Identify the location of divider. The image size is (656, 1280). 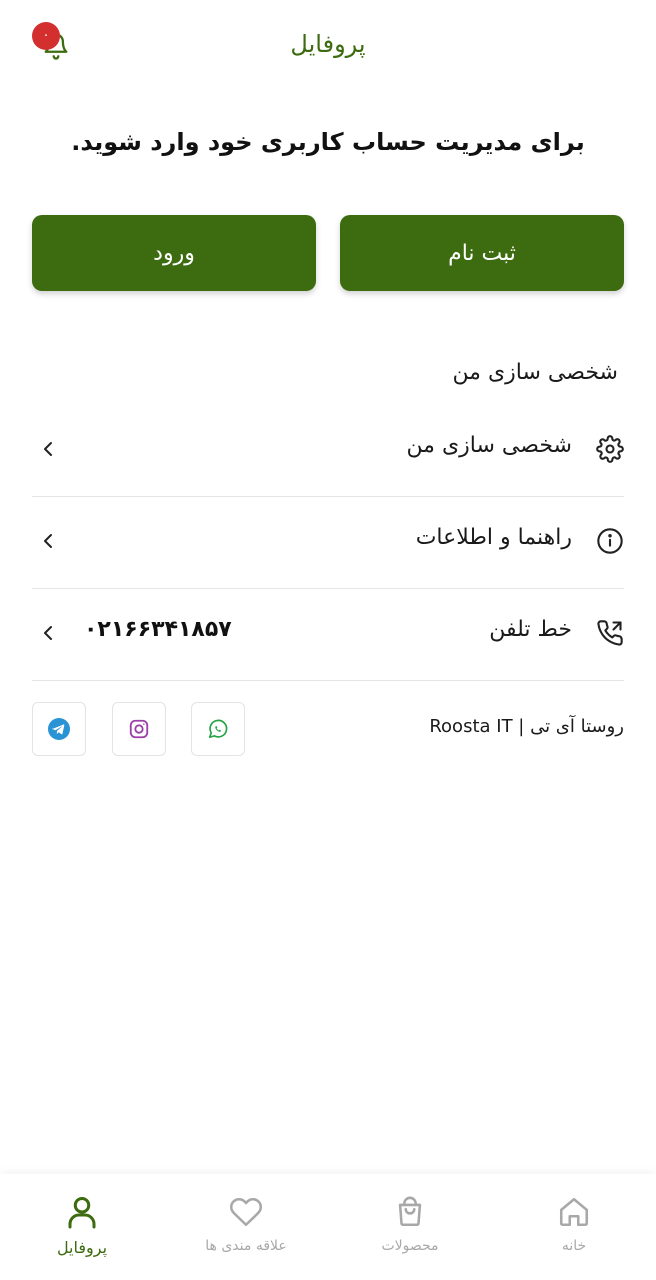
(328, 680).